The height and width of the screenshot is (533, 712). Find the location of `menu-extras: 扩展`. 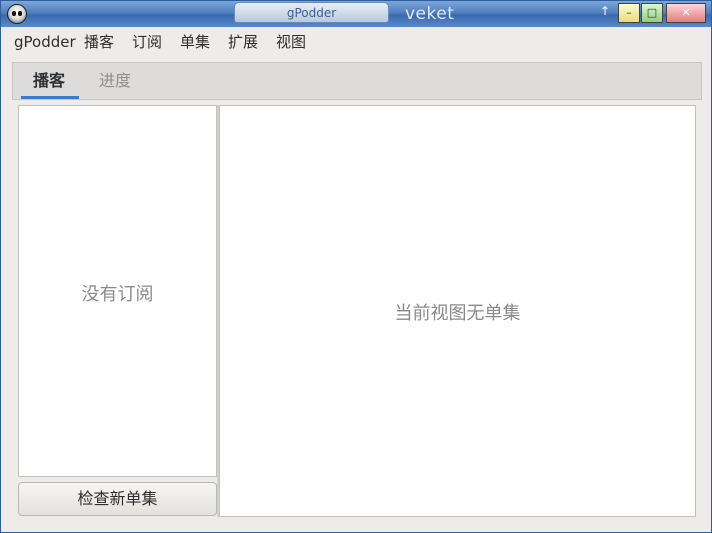

menu-extras: 扩展 is located at coordinates (243, 42).